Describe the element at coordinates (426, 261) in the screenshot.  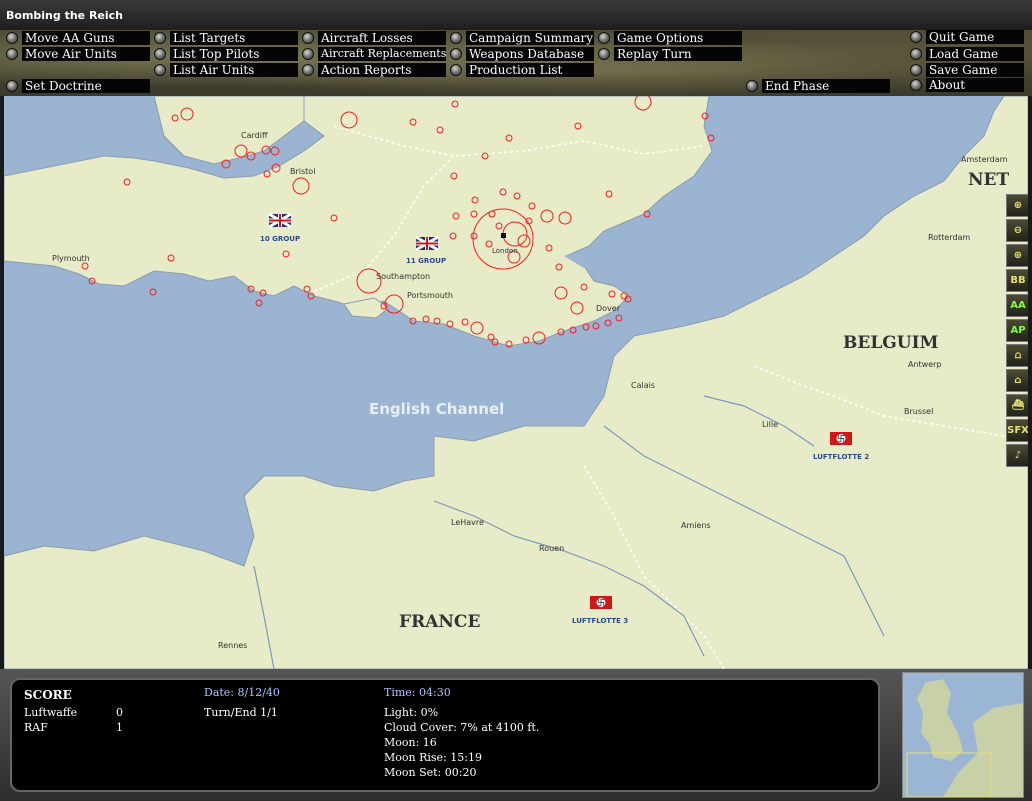
I see `unit-label: 11 GROUP` at that location.